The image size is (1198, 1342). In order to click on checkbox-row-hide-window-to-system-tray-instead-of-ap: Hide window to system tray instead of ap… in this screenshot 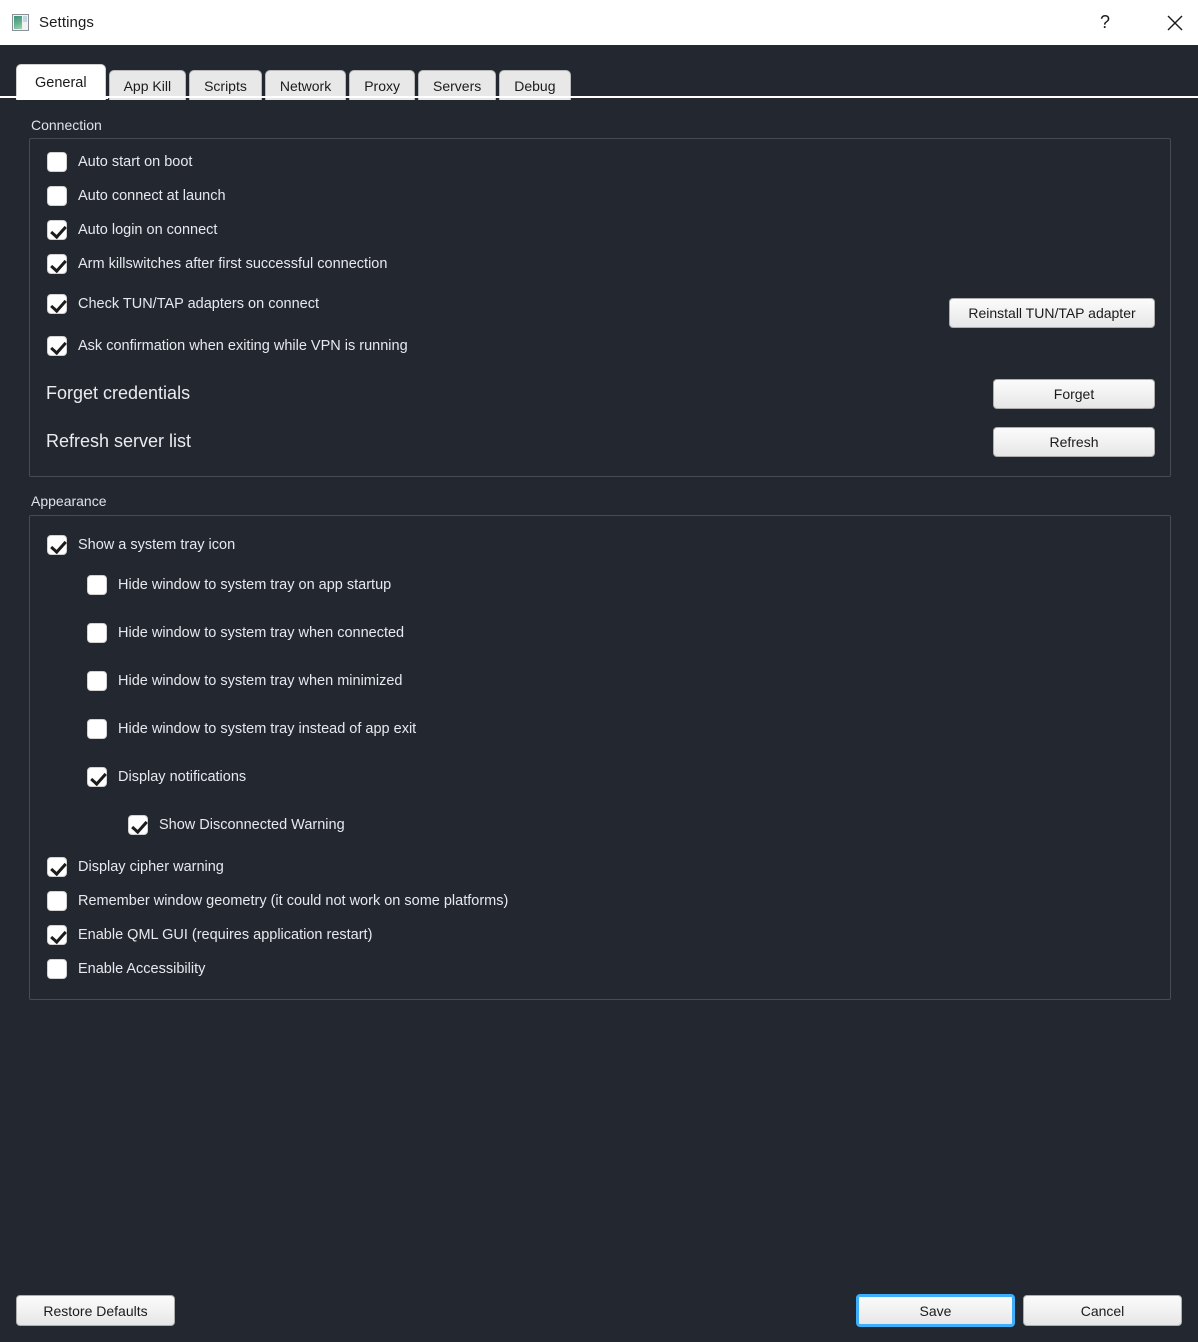, I will do `click(251, 729)`.